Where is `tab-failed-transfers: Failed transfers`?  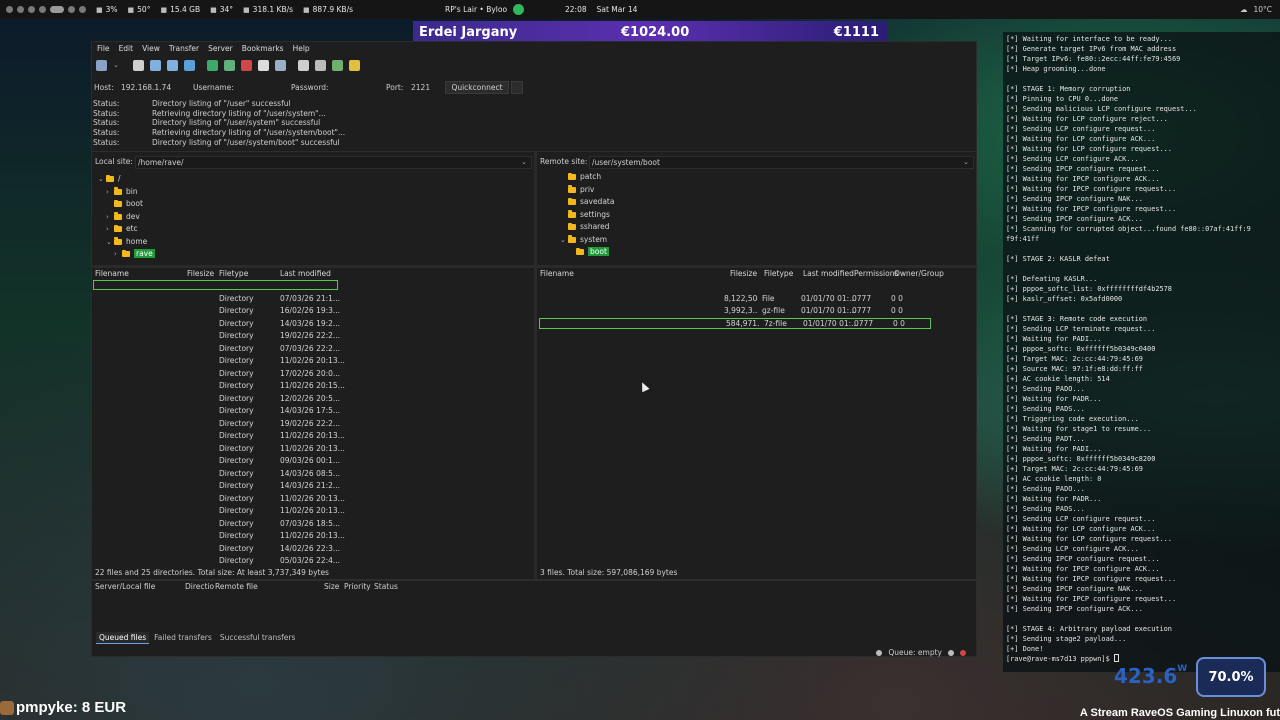 tab-failed-transfers: Failed transfers is located at coordinates (183, 638).